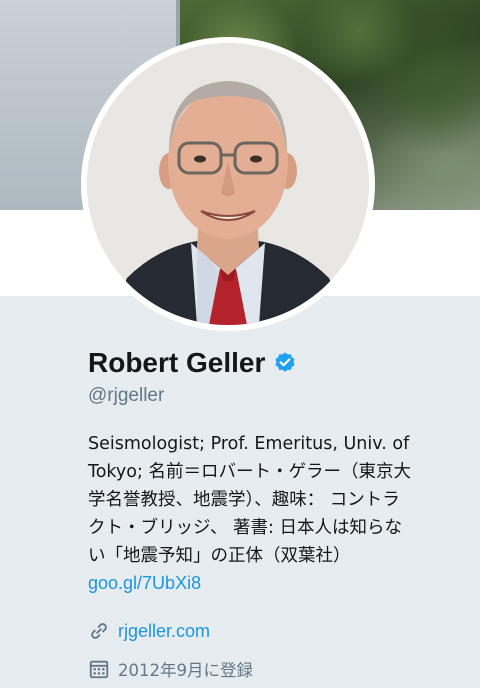 The height and width of the screenshot is (688, 480). What do you see at coordinates (176, 363) in the screenshot?
I see `profile-name: Robert Geller` at bounding box center [176, 363].